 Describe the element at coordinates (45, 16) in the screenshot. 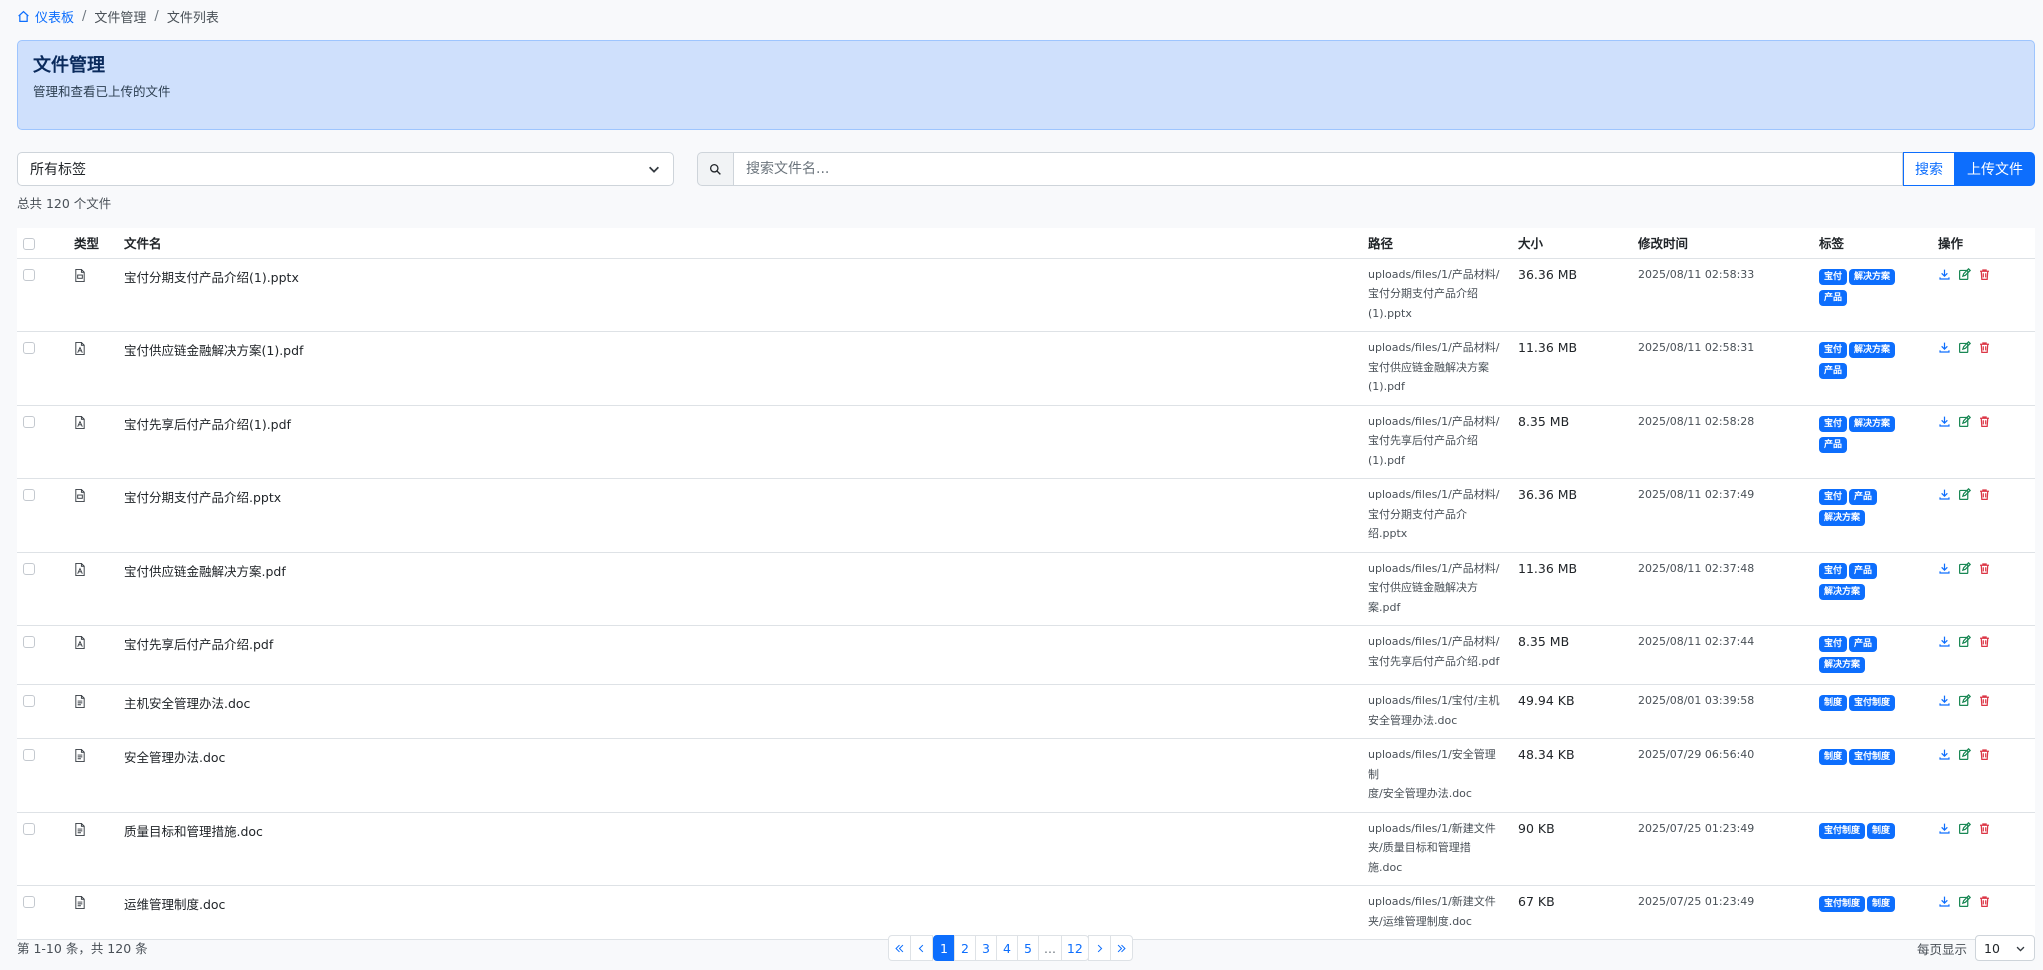

I see `breadcrumb-home-link: 仪表板` at that location.